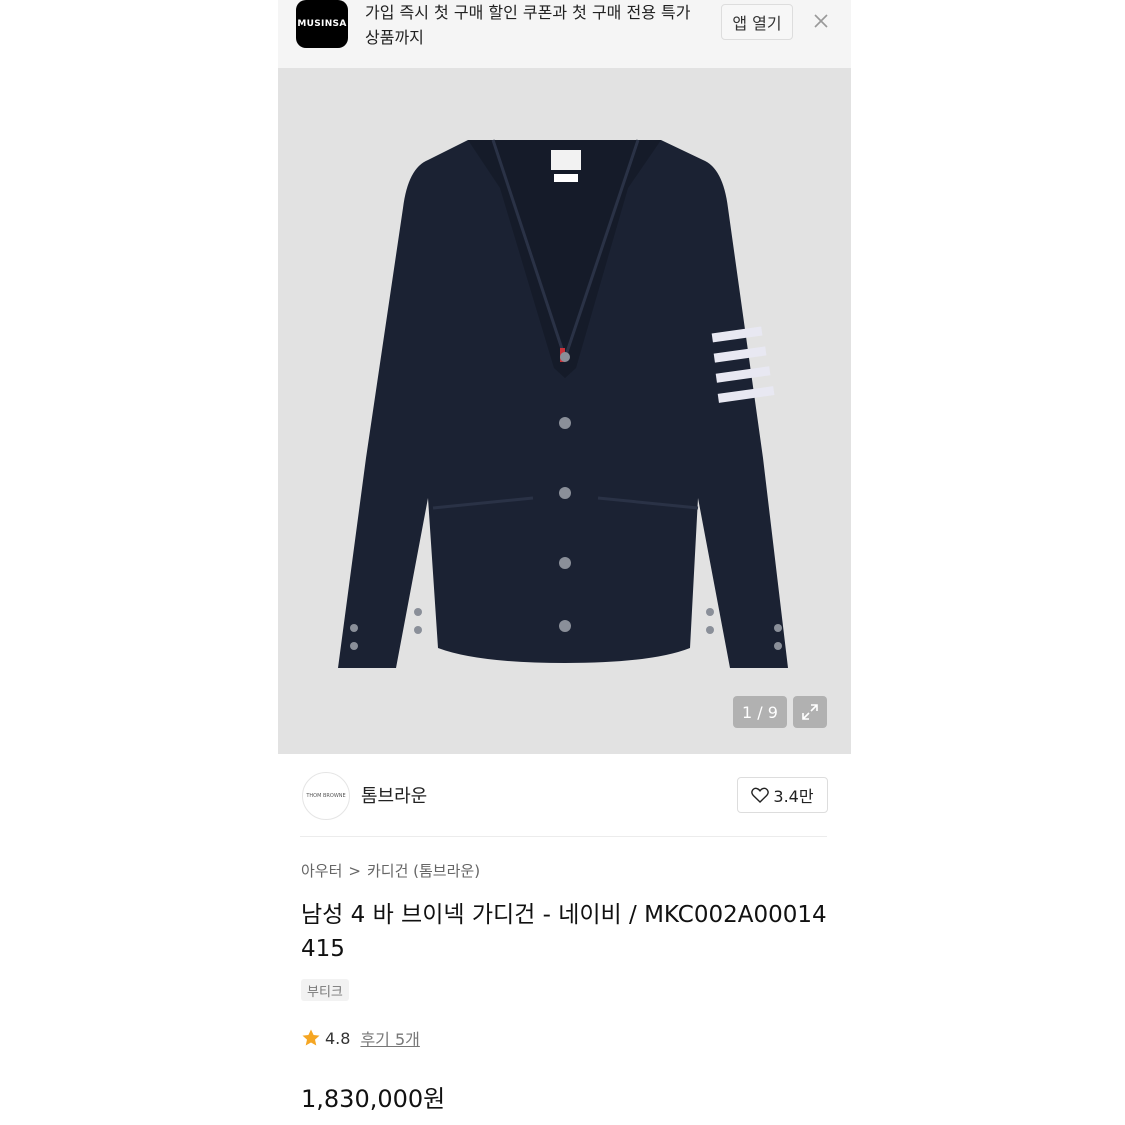  I want to click on musinsa-app-logo: MUSINSA, so click(322, 24).